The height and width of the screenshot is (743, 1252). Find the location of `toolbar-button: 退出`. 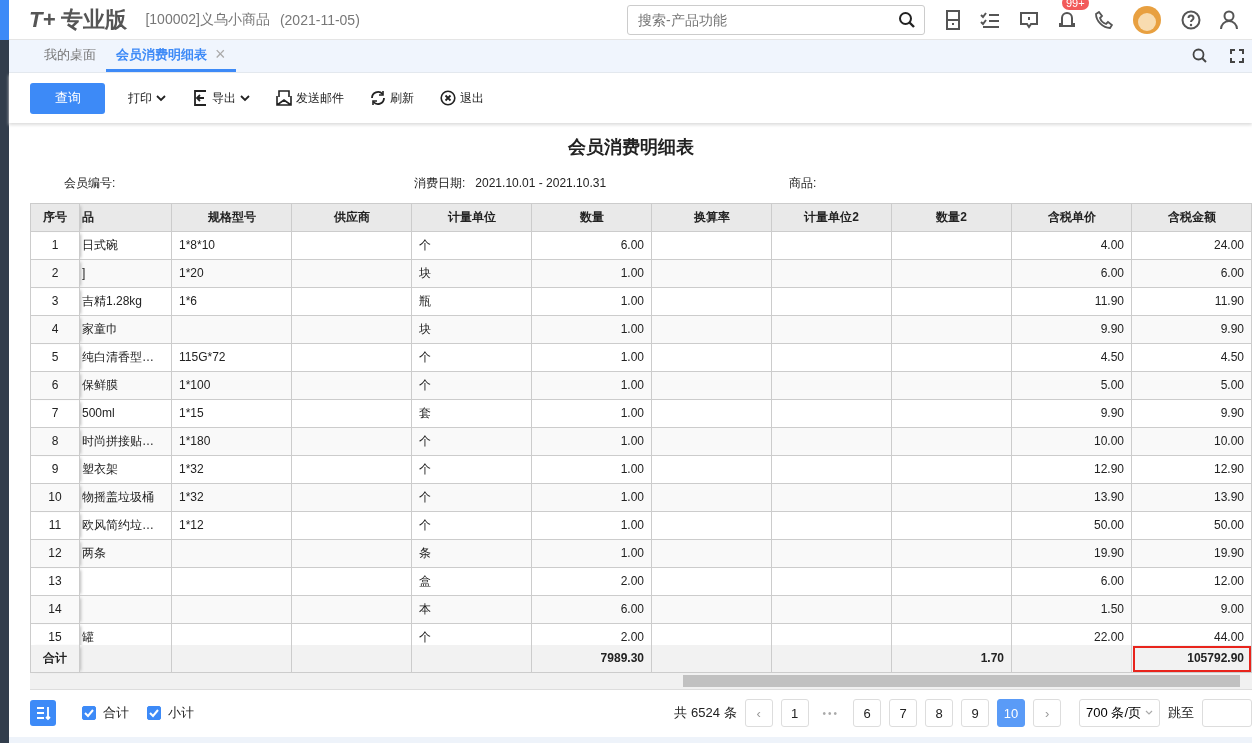

toolbar-button: 退出 is located at coordinates (462, 98).